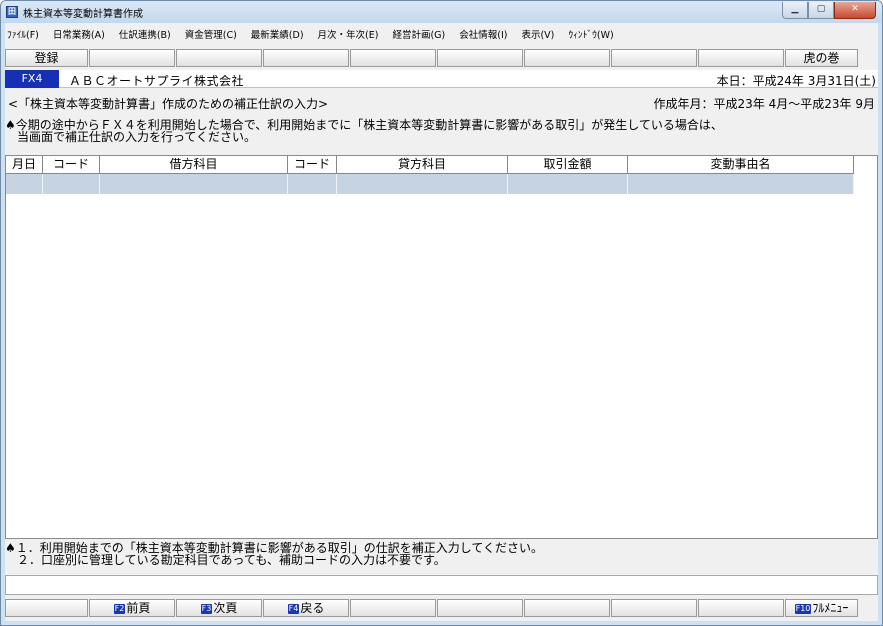 This screenshot has height=626, width=883. I want to click on window-controls: ▁ ▢ ✕, so click(829, 11).